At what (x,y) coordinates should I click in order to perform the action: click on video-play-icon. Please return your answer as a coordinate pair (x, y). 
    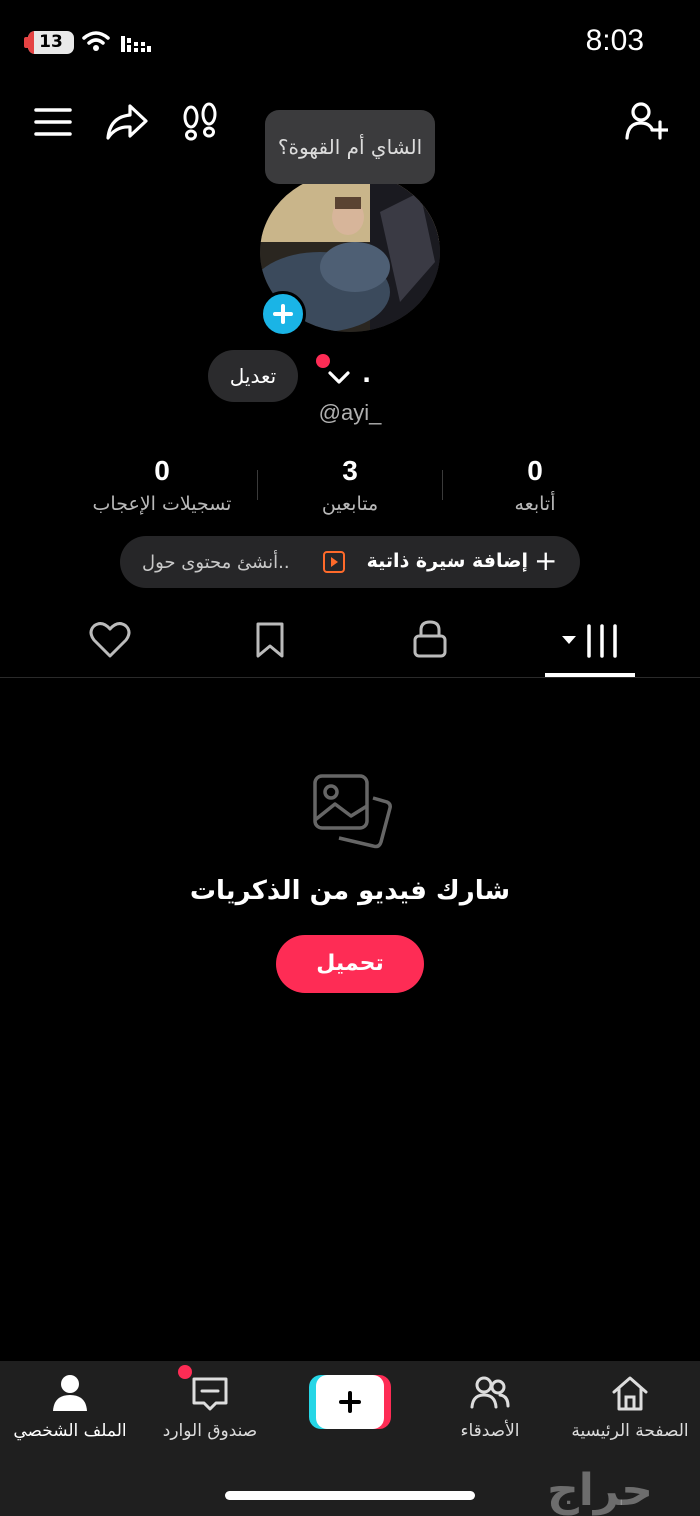
    Looking at the image, I should click on (334, 562).